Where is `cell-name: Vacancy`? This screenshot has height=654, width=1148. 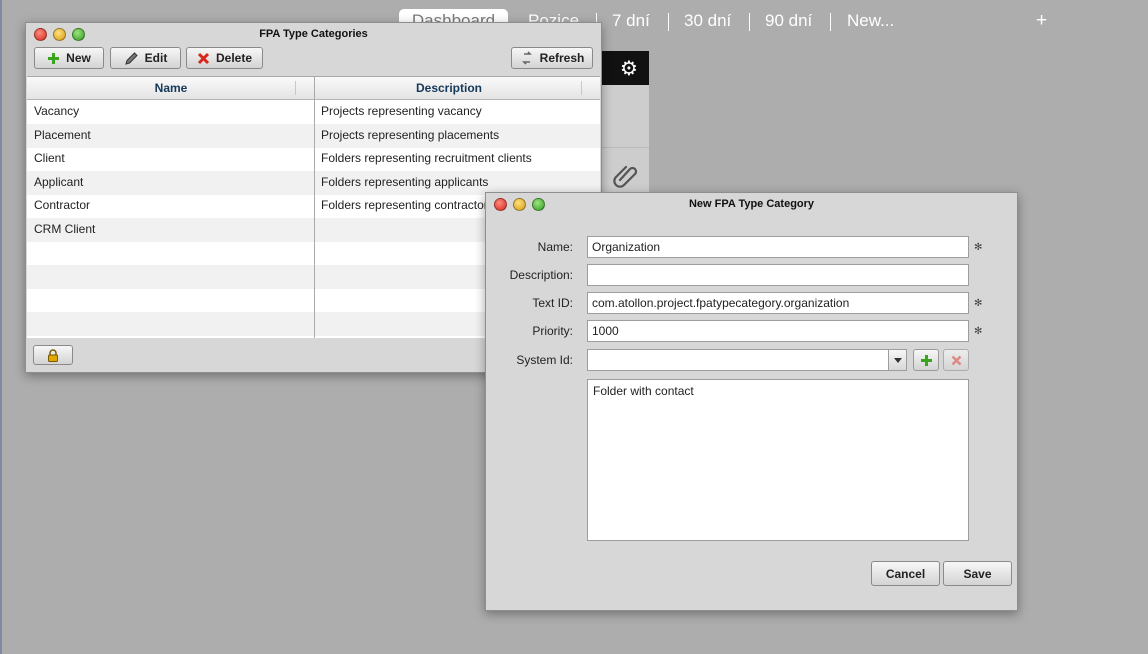
cell-name: Vacancy is located at coordinates (57, 111).